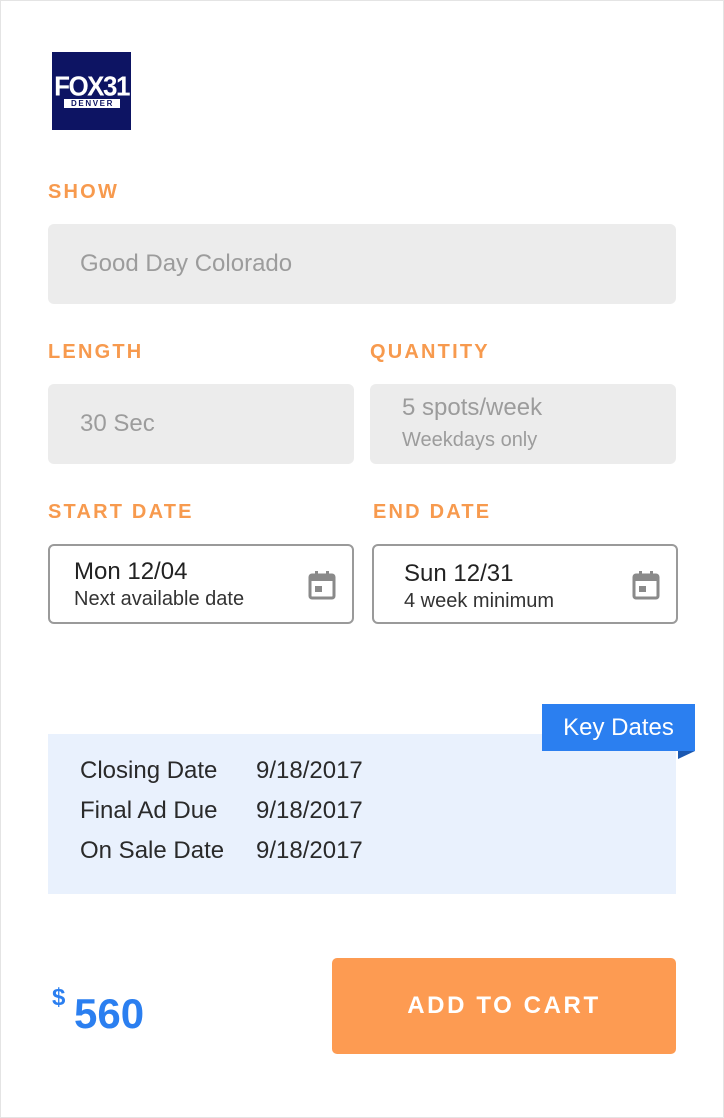  I want to click on quantity-value: 5 spots/week, so click(472, 407).